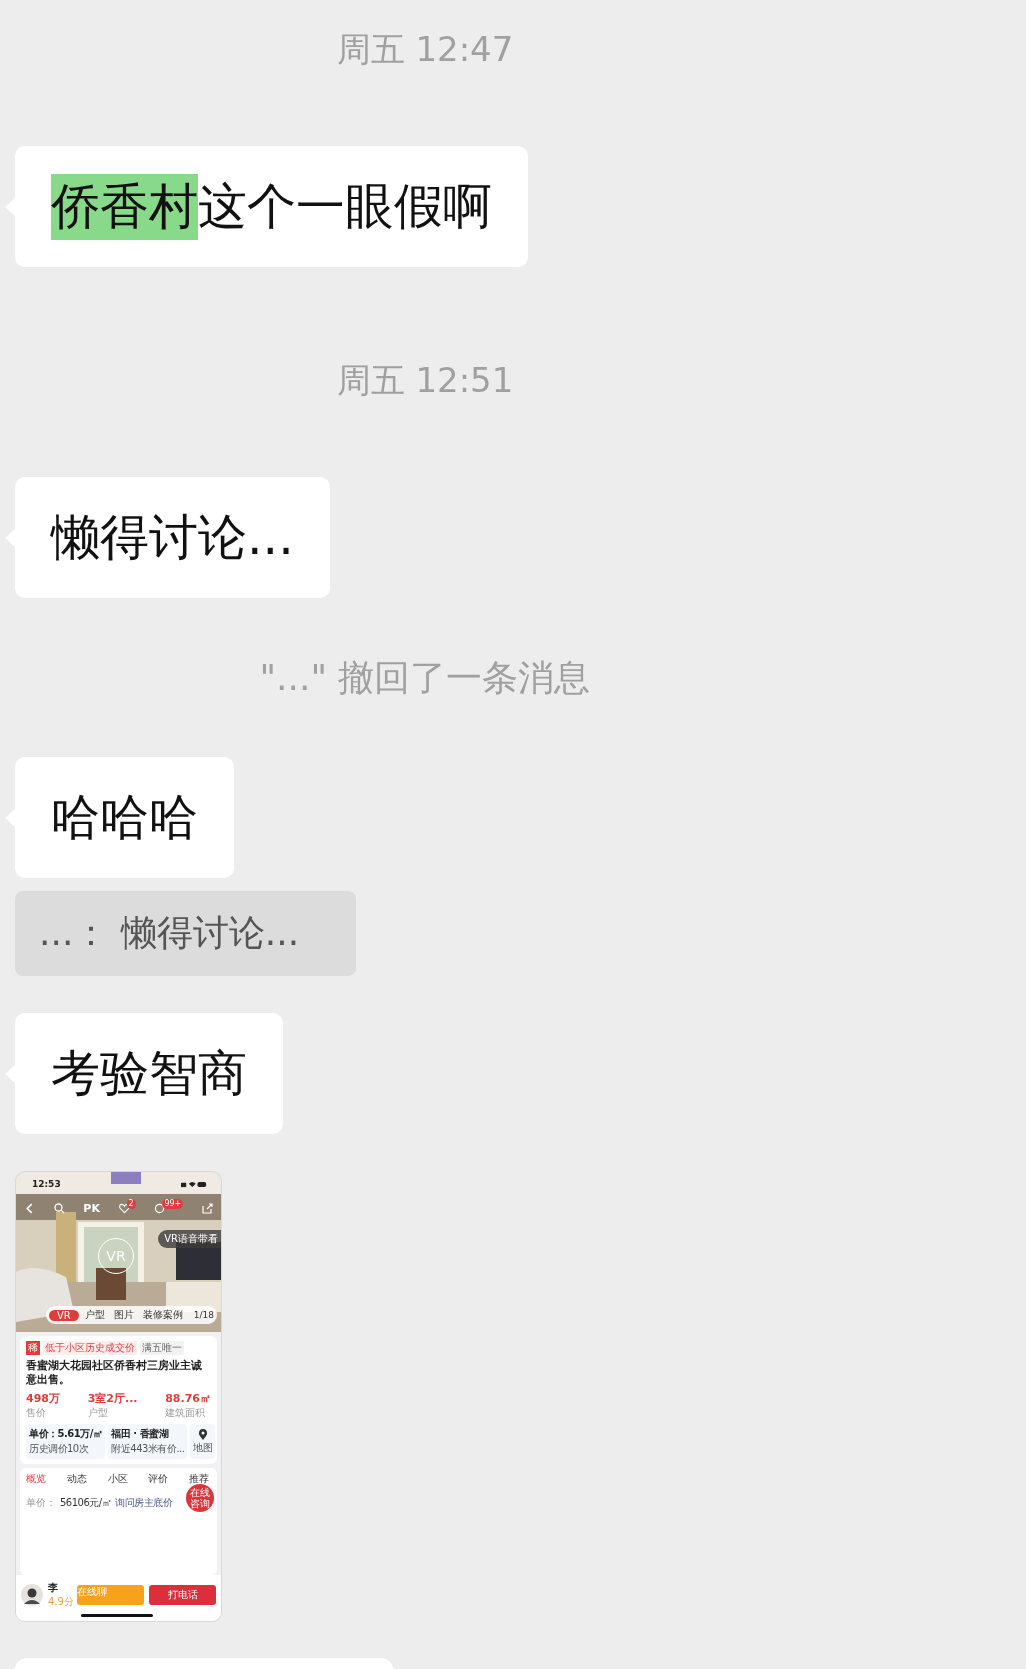 The height and width of the screenshot is (1669, 1026). I want to click on agent-name: 李, so click(53, 1588).